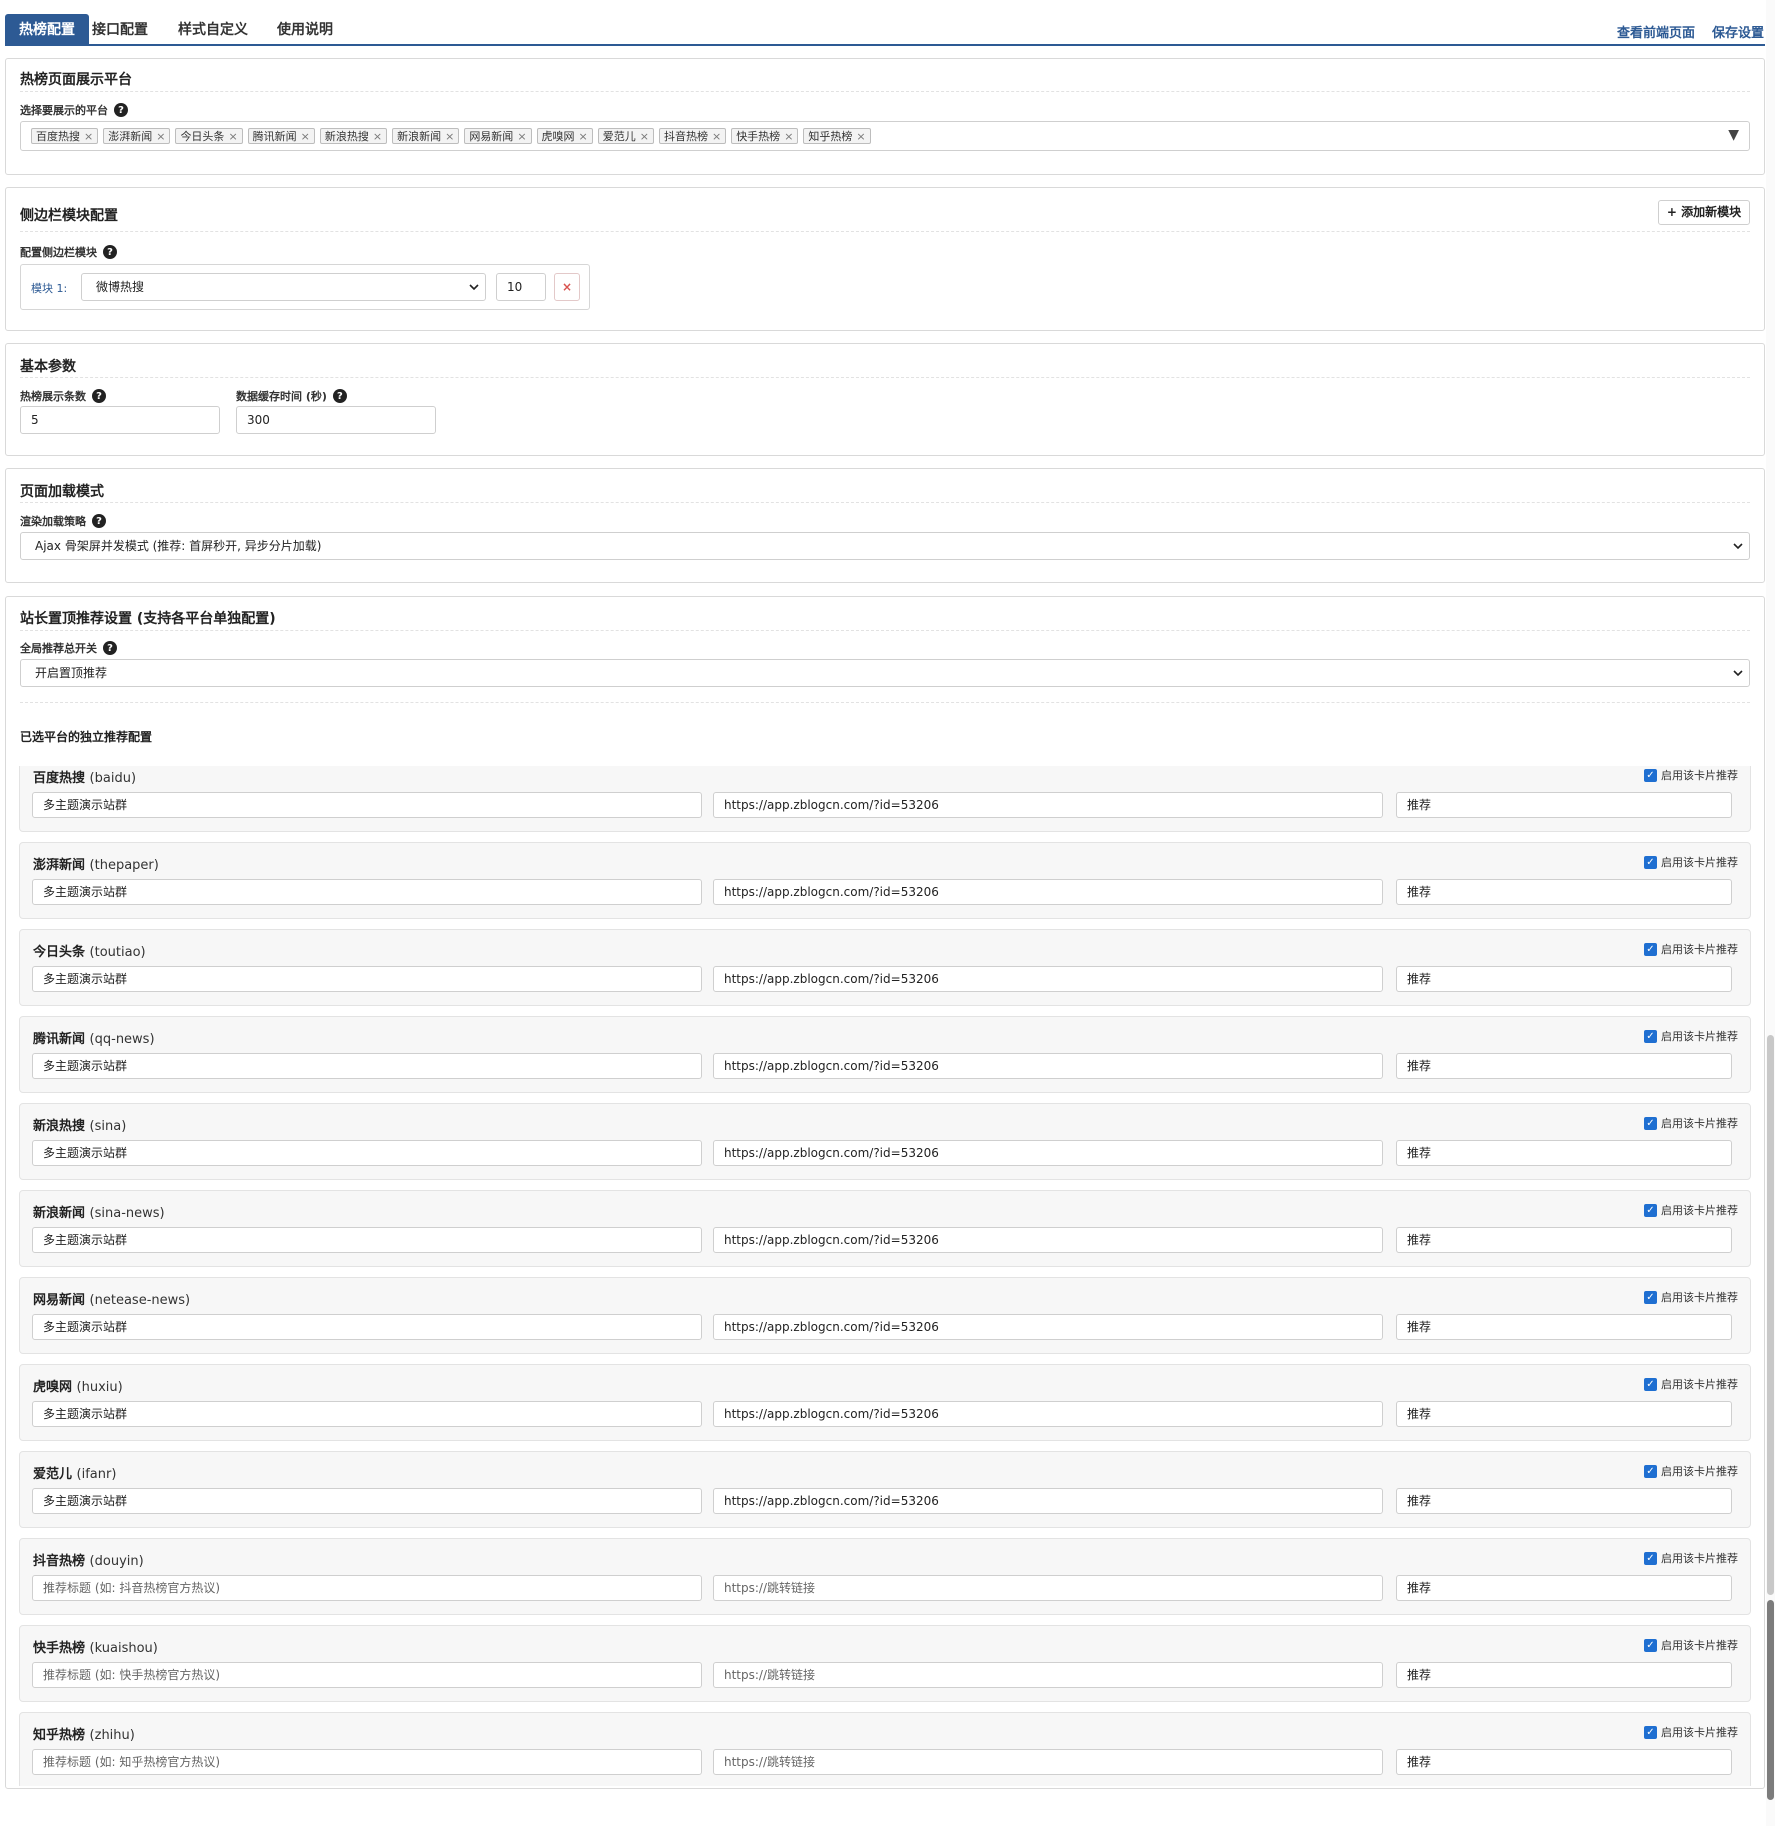 This screenshot has width=1775, height=1826. I want to click on recommend-title-input: 推荐标题 (如: 抖音热榜官方热议), so click(367, 1588).